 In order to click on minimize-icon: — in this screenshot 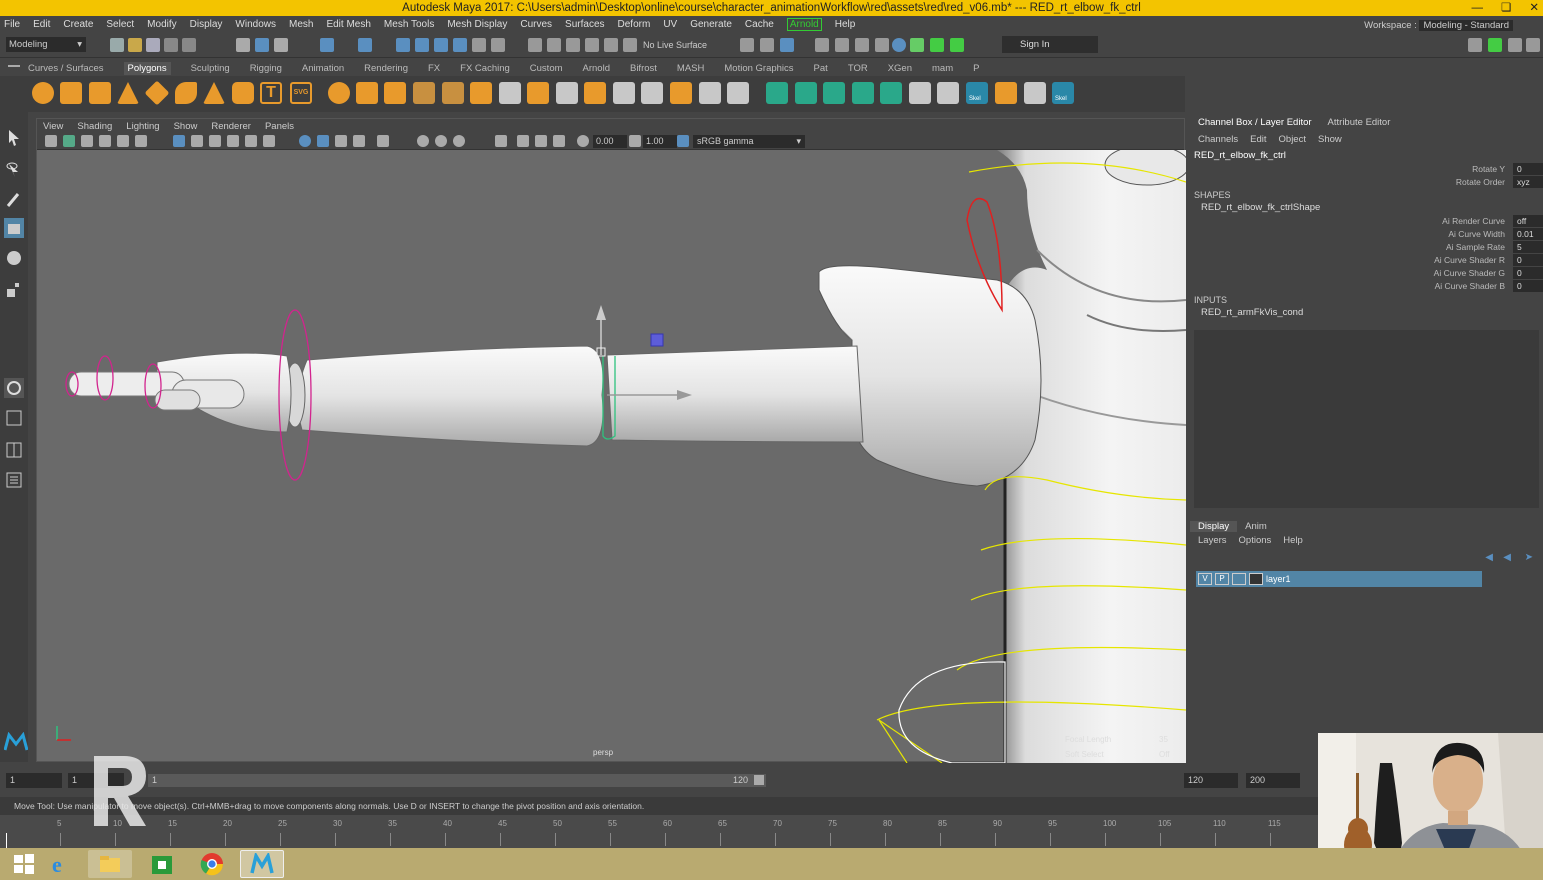, I will do `click(1478, 8)`.